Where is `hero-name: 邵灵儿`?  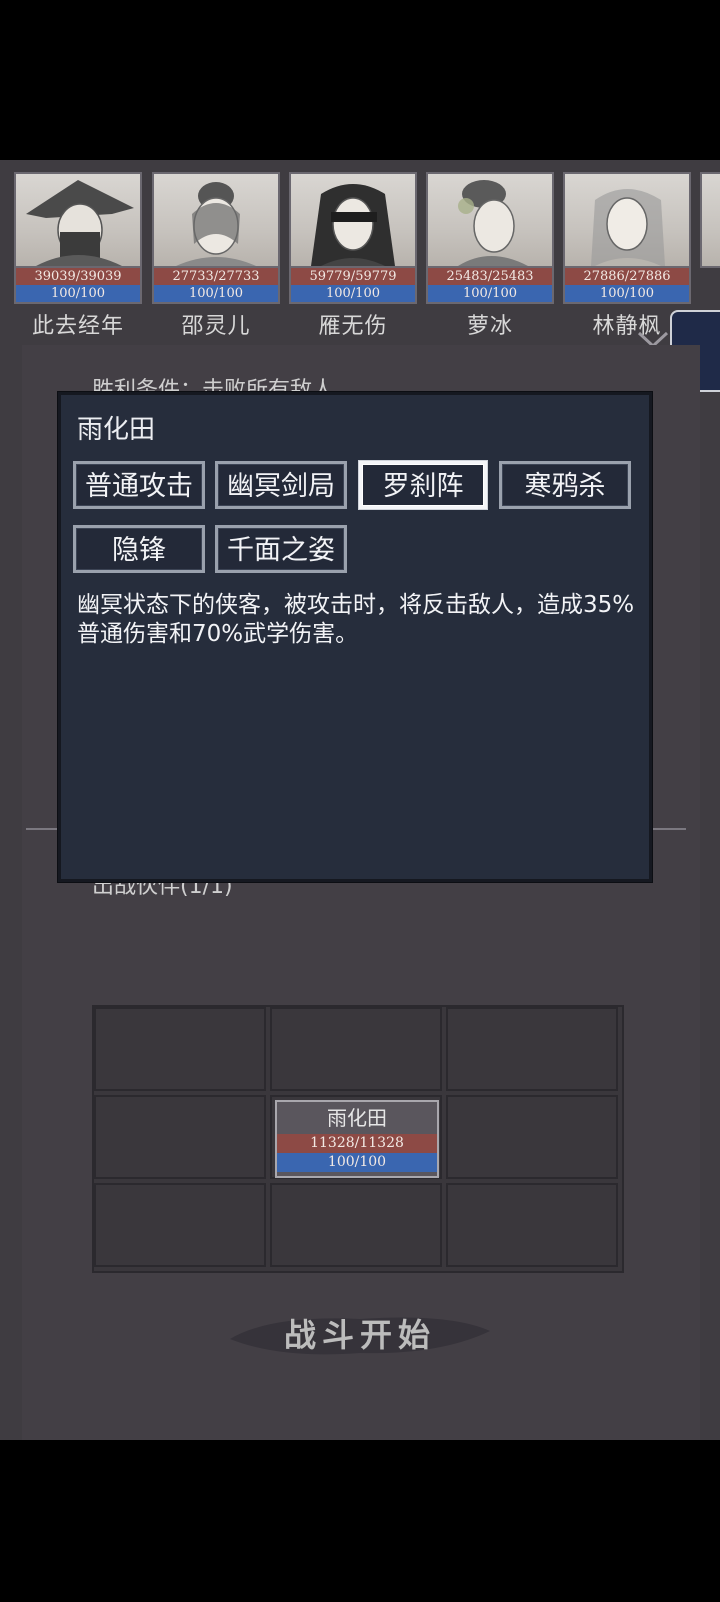
hero-name: 邵灵儿 is located at coordinates (216, 326).